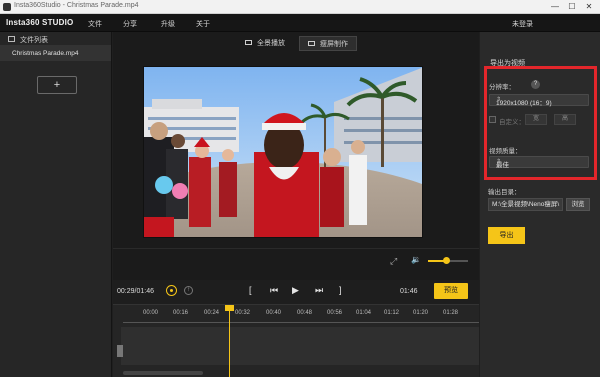 This screenshot has height=377, width=600. I want to click on keyframe-target-icon, so click(171, 290).